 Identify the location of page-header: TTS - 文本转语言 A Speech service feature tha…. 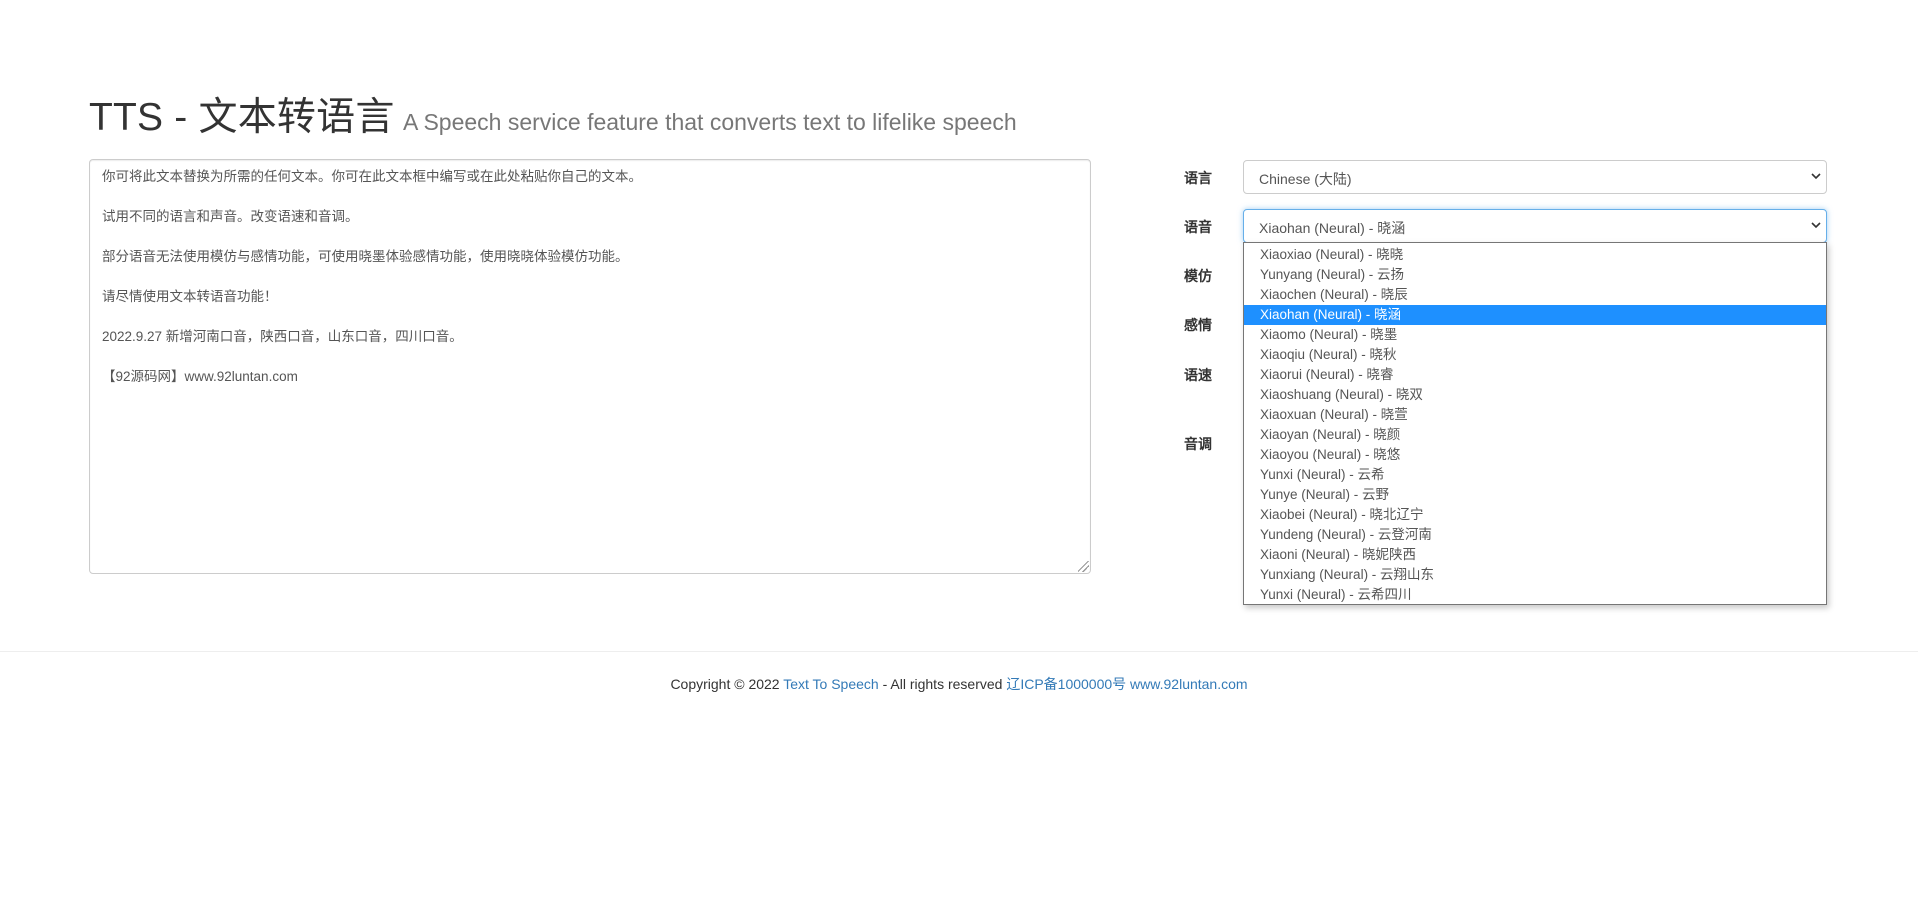
(553, 114).